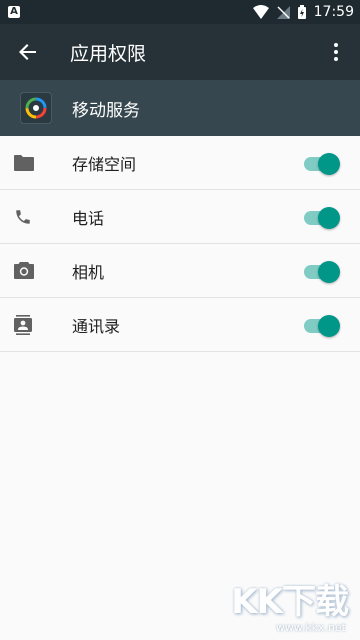 This screenshot has height=640, width=360. I want to click on camera-toggle, so click(320, 271).